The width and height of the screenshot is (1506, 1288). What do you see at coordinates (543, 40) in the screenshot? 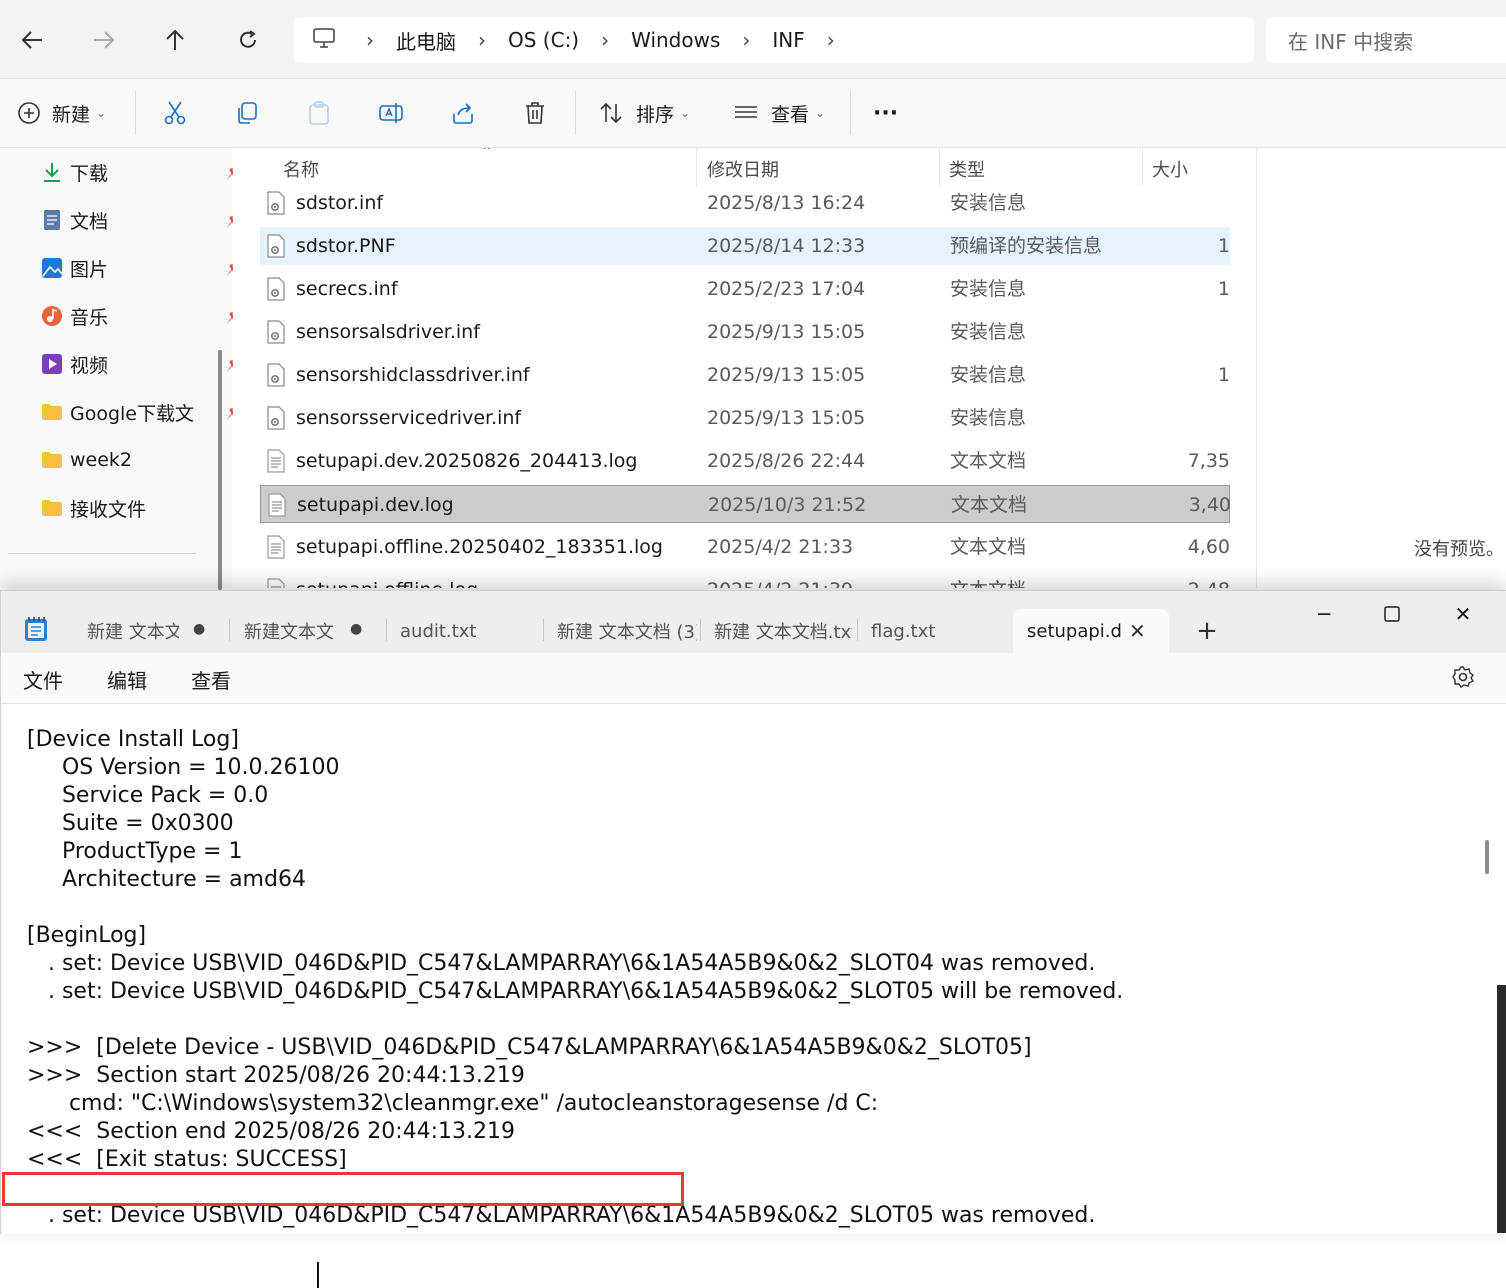
I see `breadcrumb-c-drive: OS (C:)` at bounding box center [543, 40].